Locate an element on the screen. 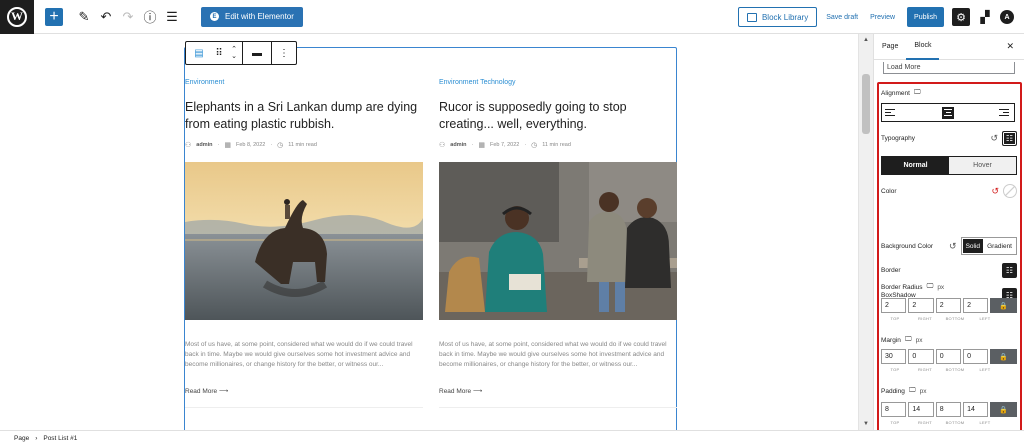 The width and height of the screenshot is (1024, 446). bg-gradient-option: Gradient is located at coordinates (999, 246).